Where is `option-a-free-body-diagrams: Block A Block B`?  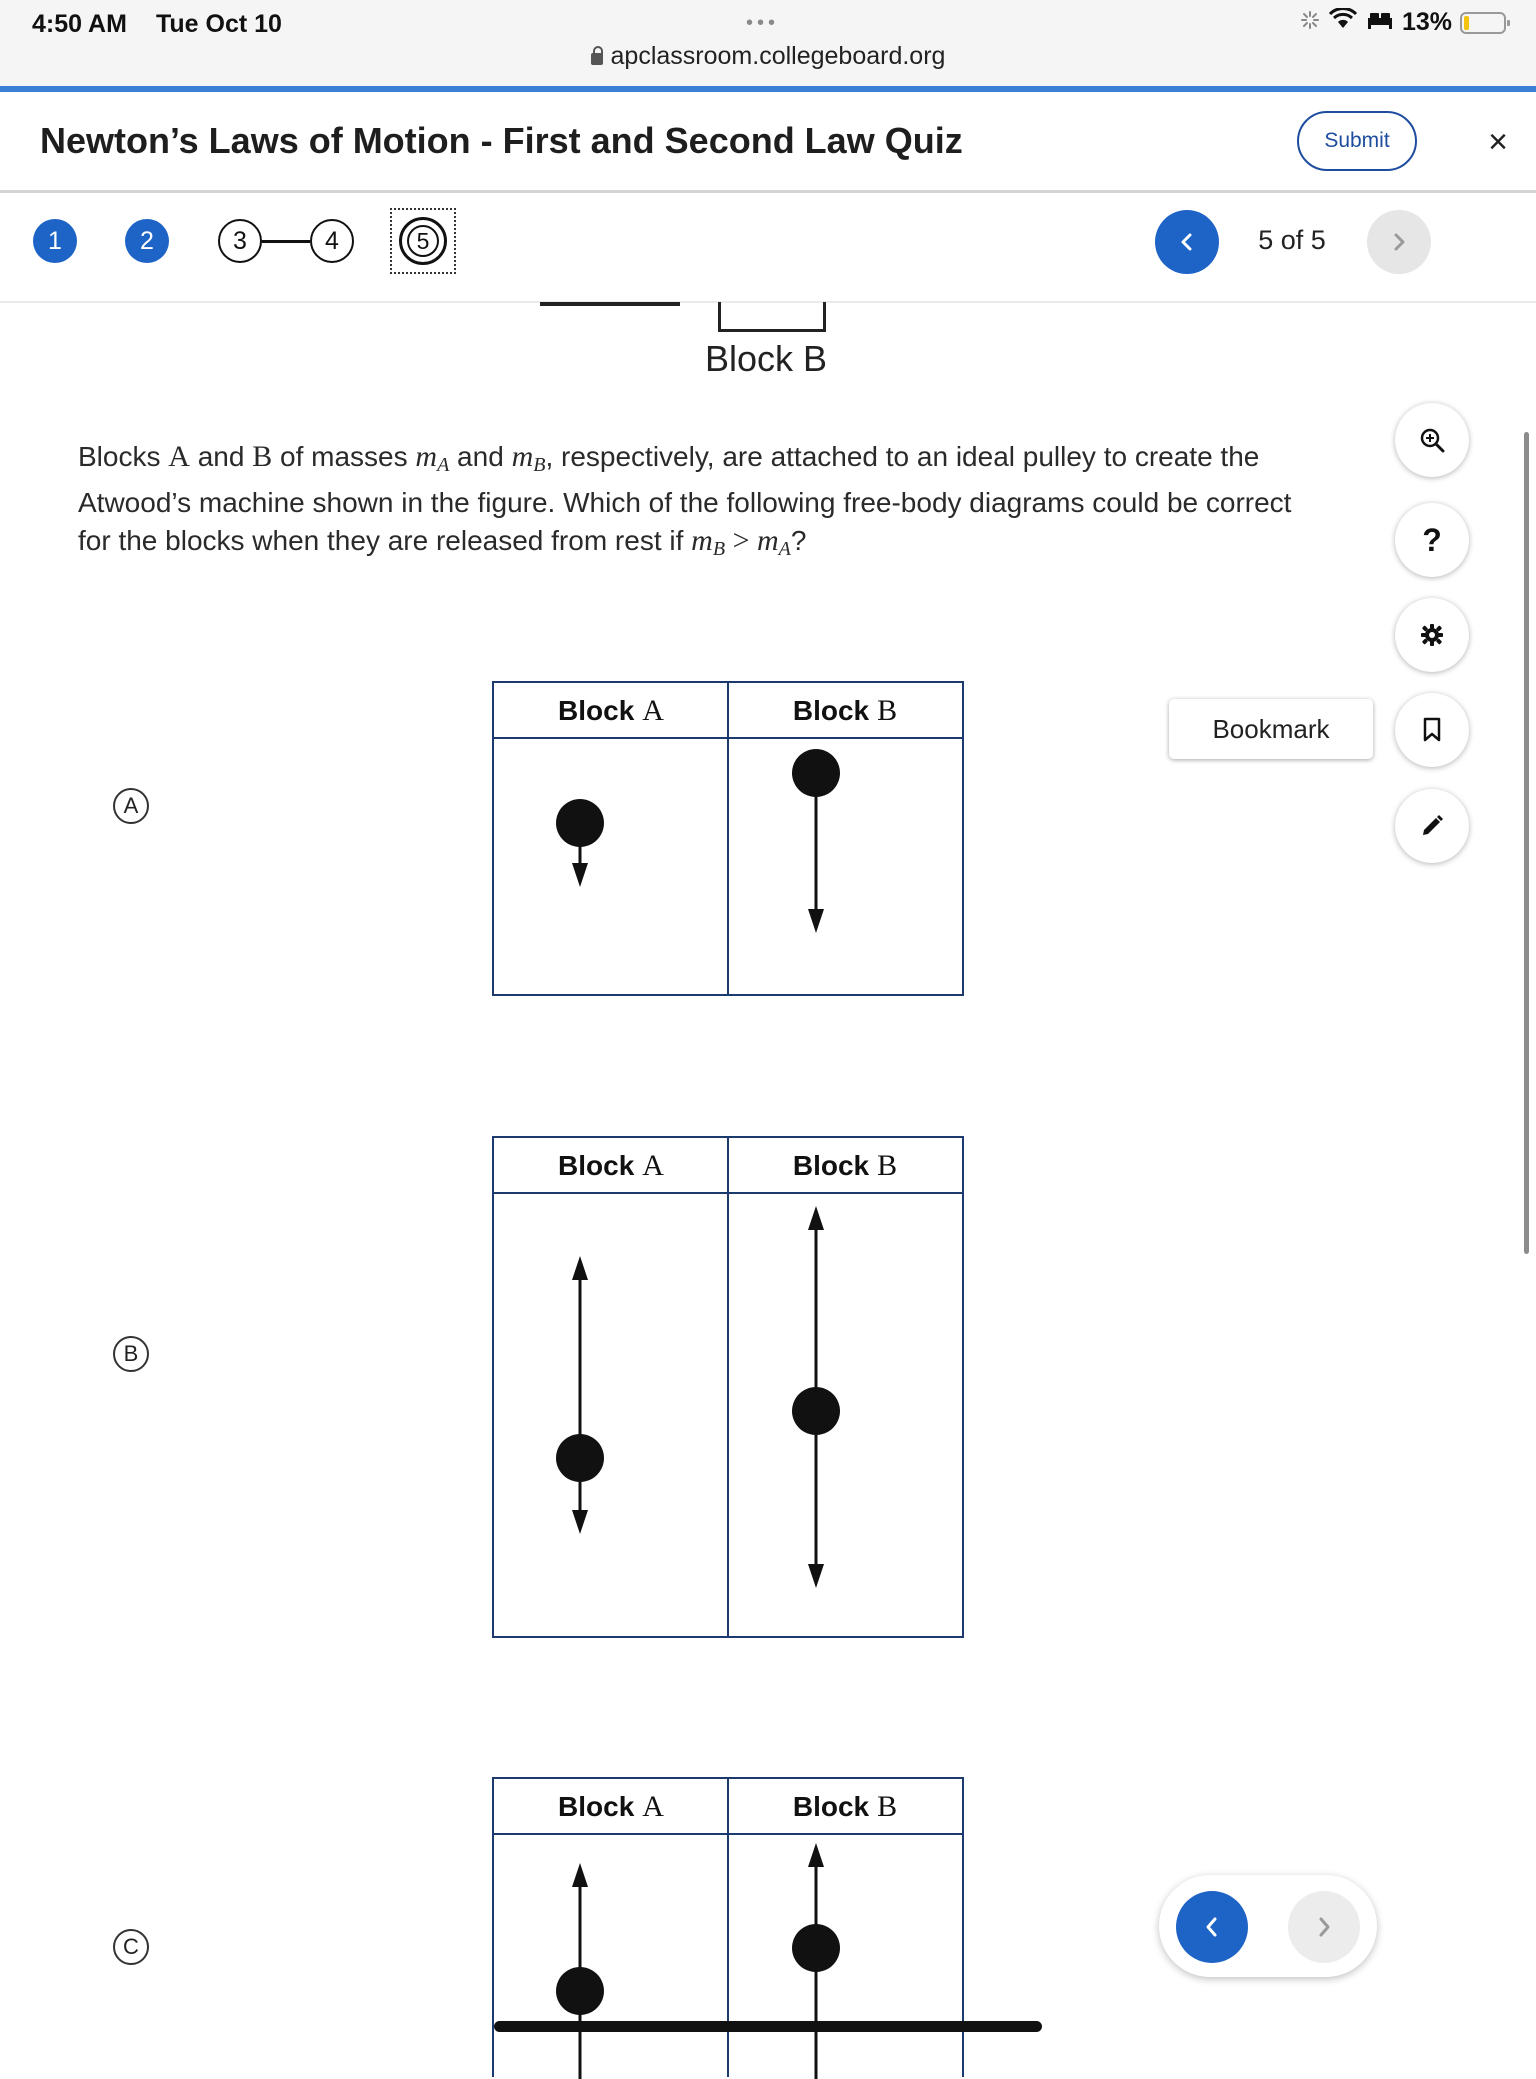 option-a-free-body-diagrams: Block A Block B is located at coordinates (728, 838).